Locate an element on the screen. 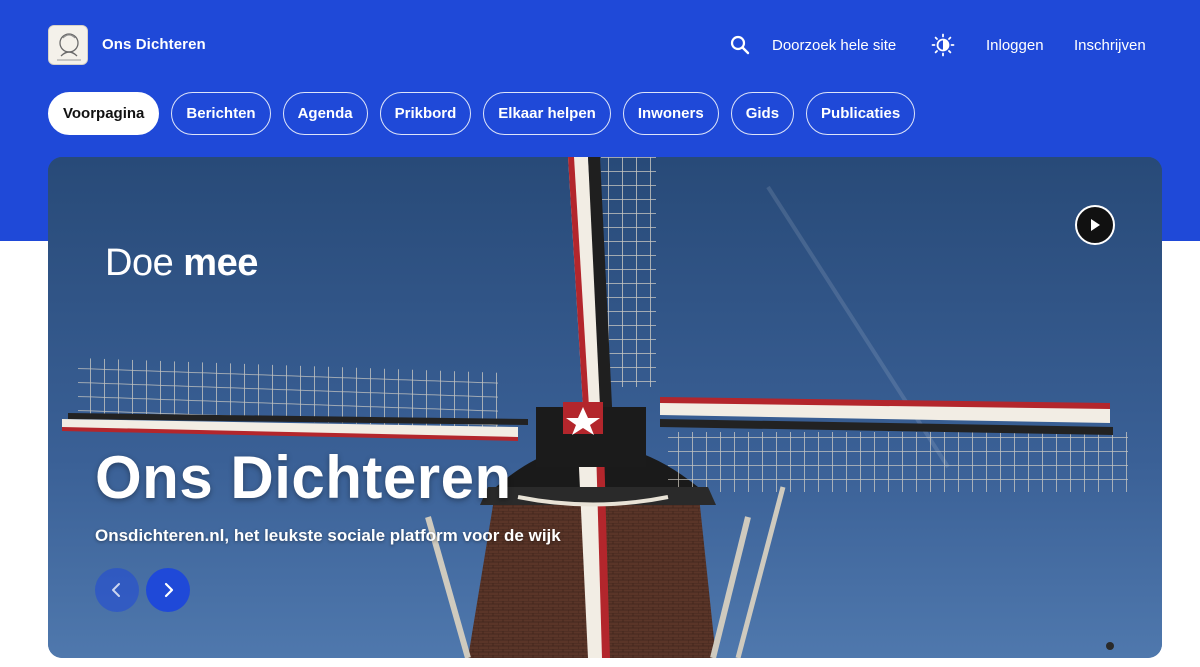  nav-item-agenda: Agenda is located at coordinates (325, 113).